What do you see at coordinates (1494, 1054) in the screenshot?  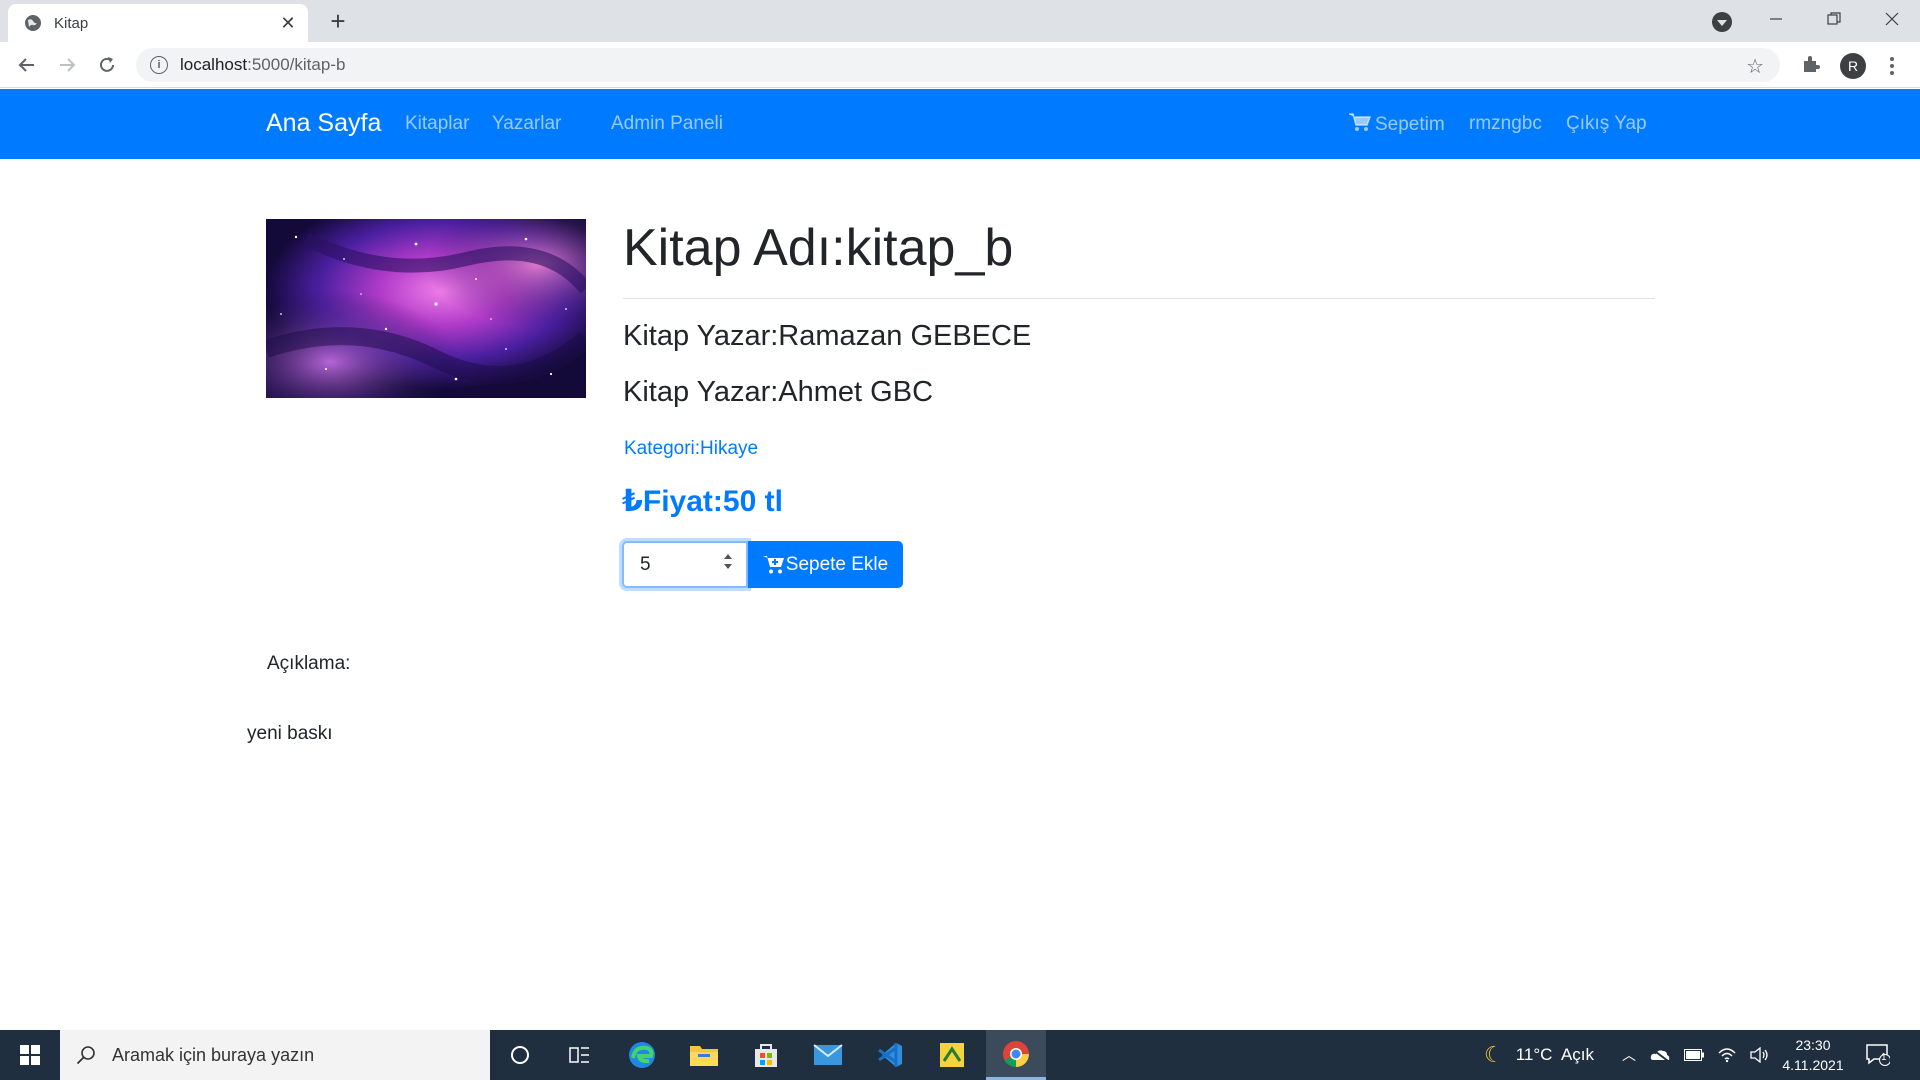 I see `moon-icon: ☾` at bounding box center [1494, 1054].